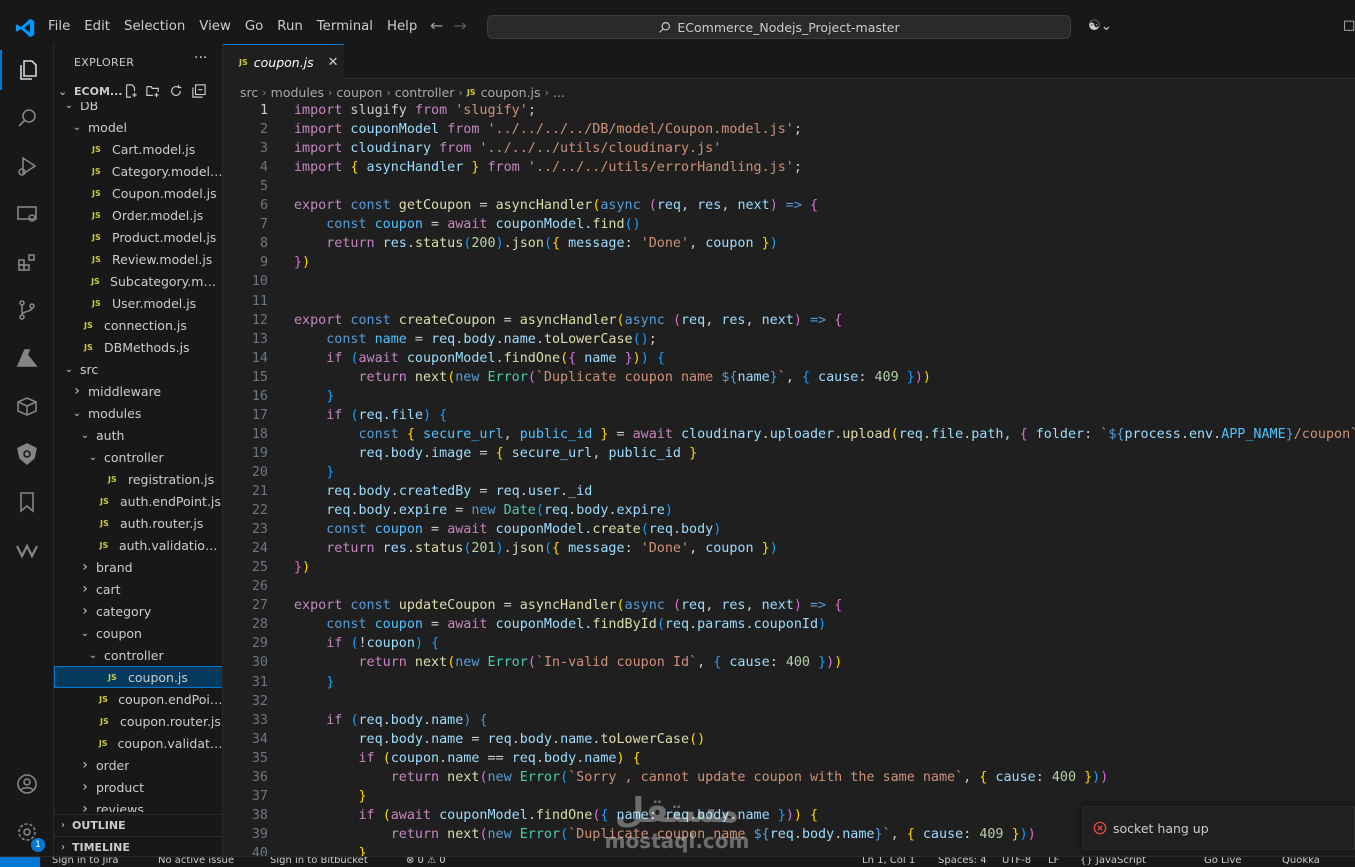 Image resolution: width=1355 pixels, height=867 pixels. What do you see at coordinates (138, 479) in the screenshot?
I see `tree-file: JS registration.js` at bounding box center [138, 479].